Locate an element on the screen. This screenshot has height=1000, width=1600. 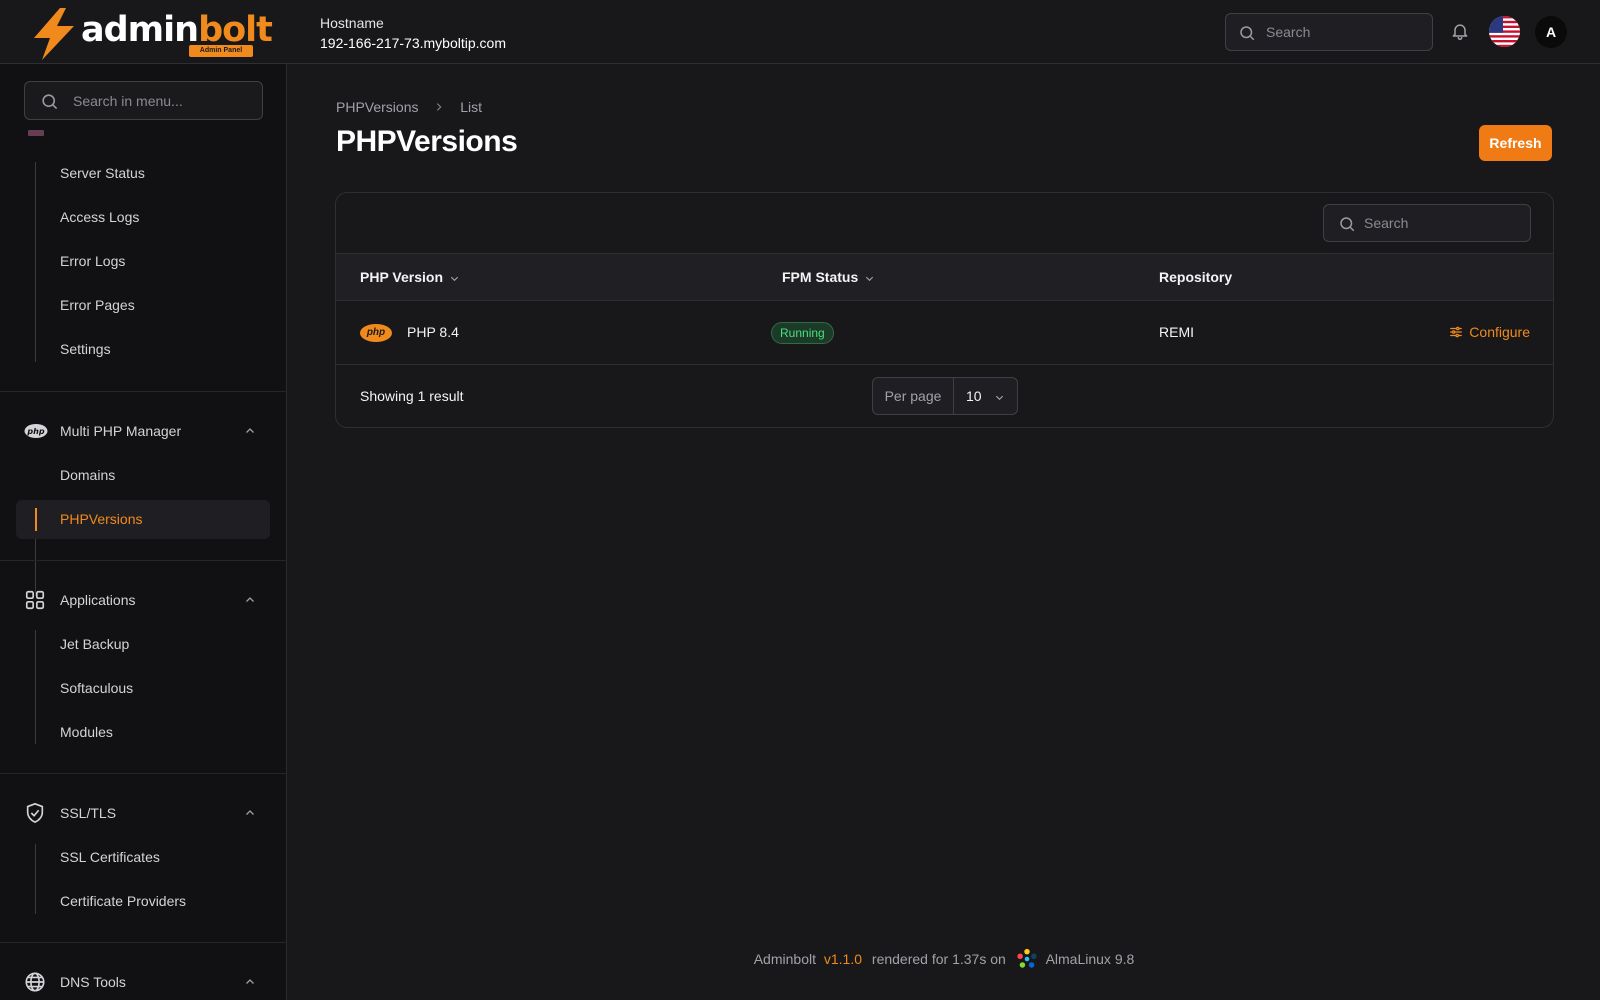
status-badge: Running is located at coordinates (802, 333).